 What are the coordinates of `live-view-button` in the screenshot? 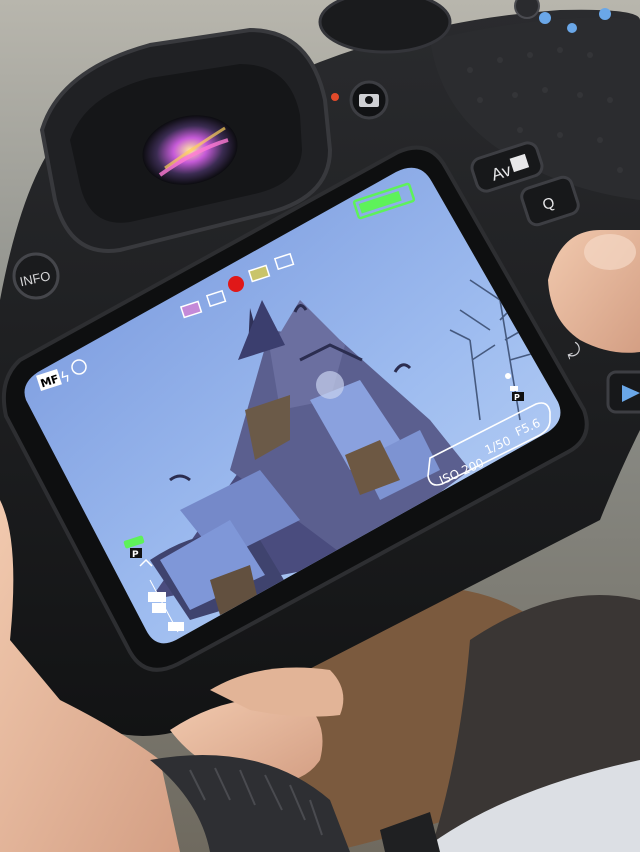 It's located at (369, 100).